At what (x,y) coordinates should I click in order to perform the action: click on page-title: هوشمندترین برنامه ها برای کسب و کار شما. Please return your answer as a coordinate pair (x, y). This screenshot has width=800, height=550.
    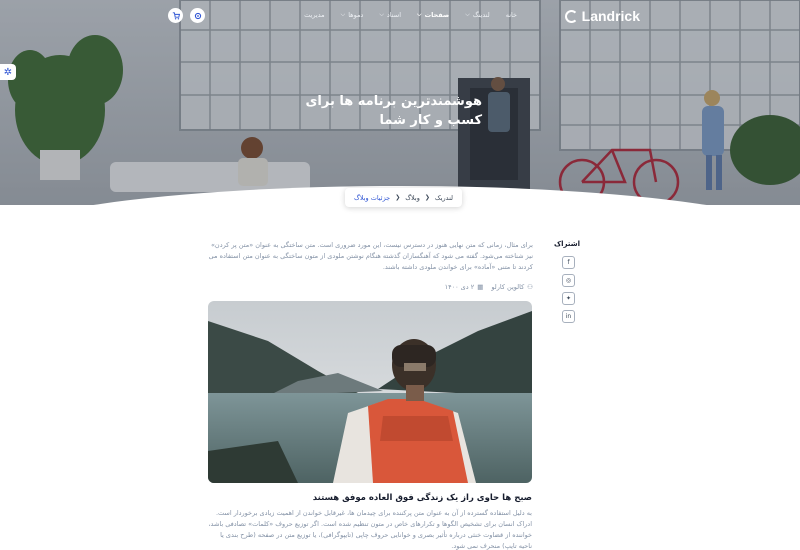
    Looking at the image, I should click on (366, 111).